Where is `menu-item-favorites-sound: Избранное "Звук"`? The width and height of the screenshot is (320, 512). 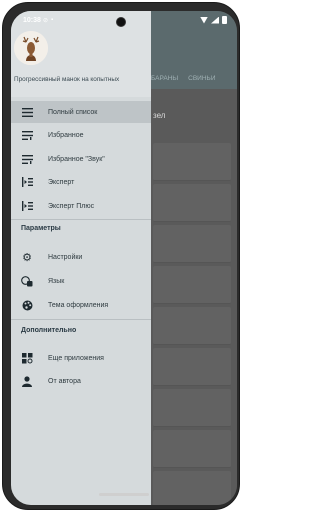
menu-item-favorites-sound: Избранное "Звук" is located at coordinates (81, 159).